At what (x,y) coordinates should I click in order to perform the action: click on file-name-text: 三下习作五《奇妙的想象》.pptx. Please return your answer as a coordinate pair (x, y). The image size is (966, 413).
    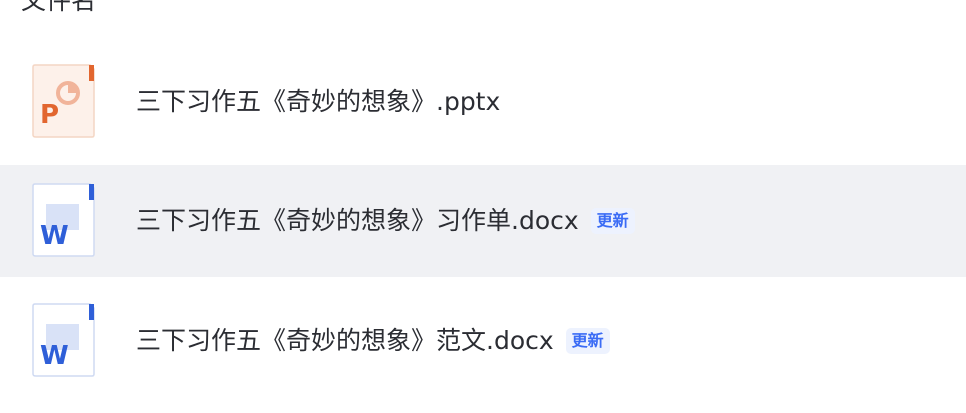
    Looking at the image, I should click on (318, 101).